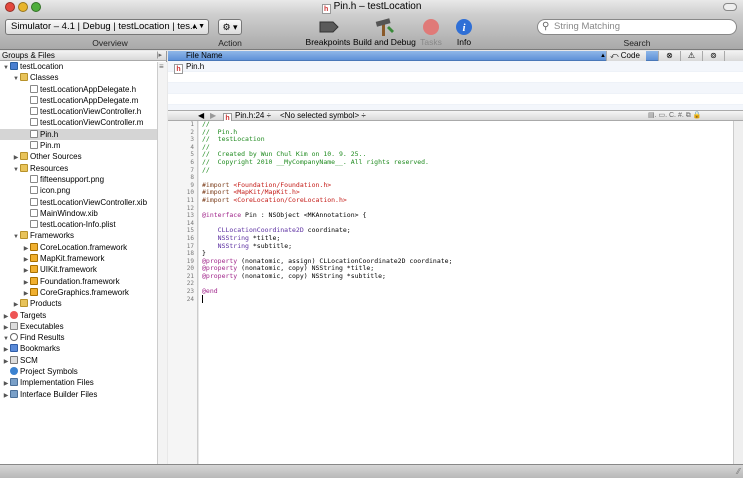 Image resolution: width=743 pixels, height=478 pixels. Describe the element at coordinates (691, 56) in the screenshot. I see `warnings-column: ⚠` at that location.